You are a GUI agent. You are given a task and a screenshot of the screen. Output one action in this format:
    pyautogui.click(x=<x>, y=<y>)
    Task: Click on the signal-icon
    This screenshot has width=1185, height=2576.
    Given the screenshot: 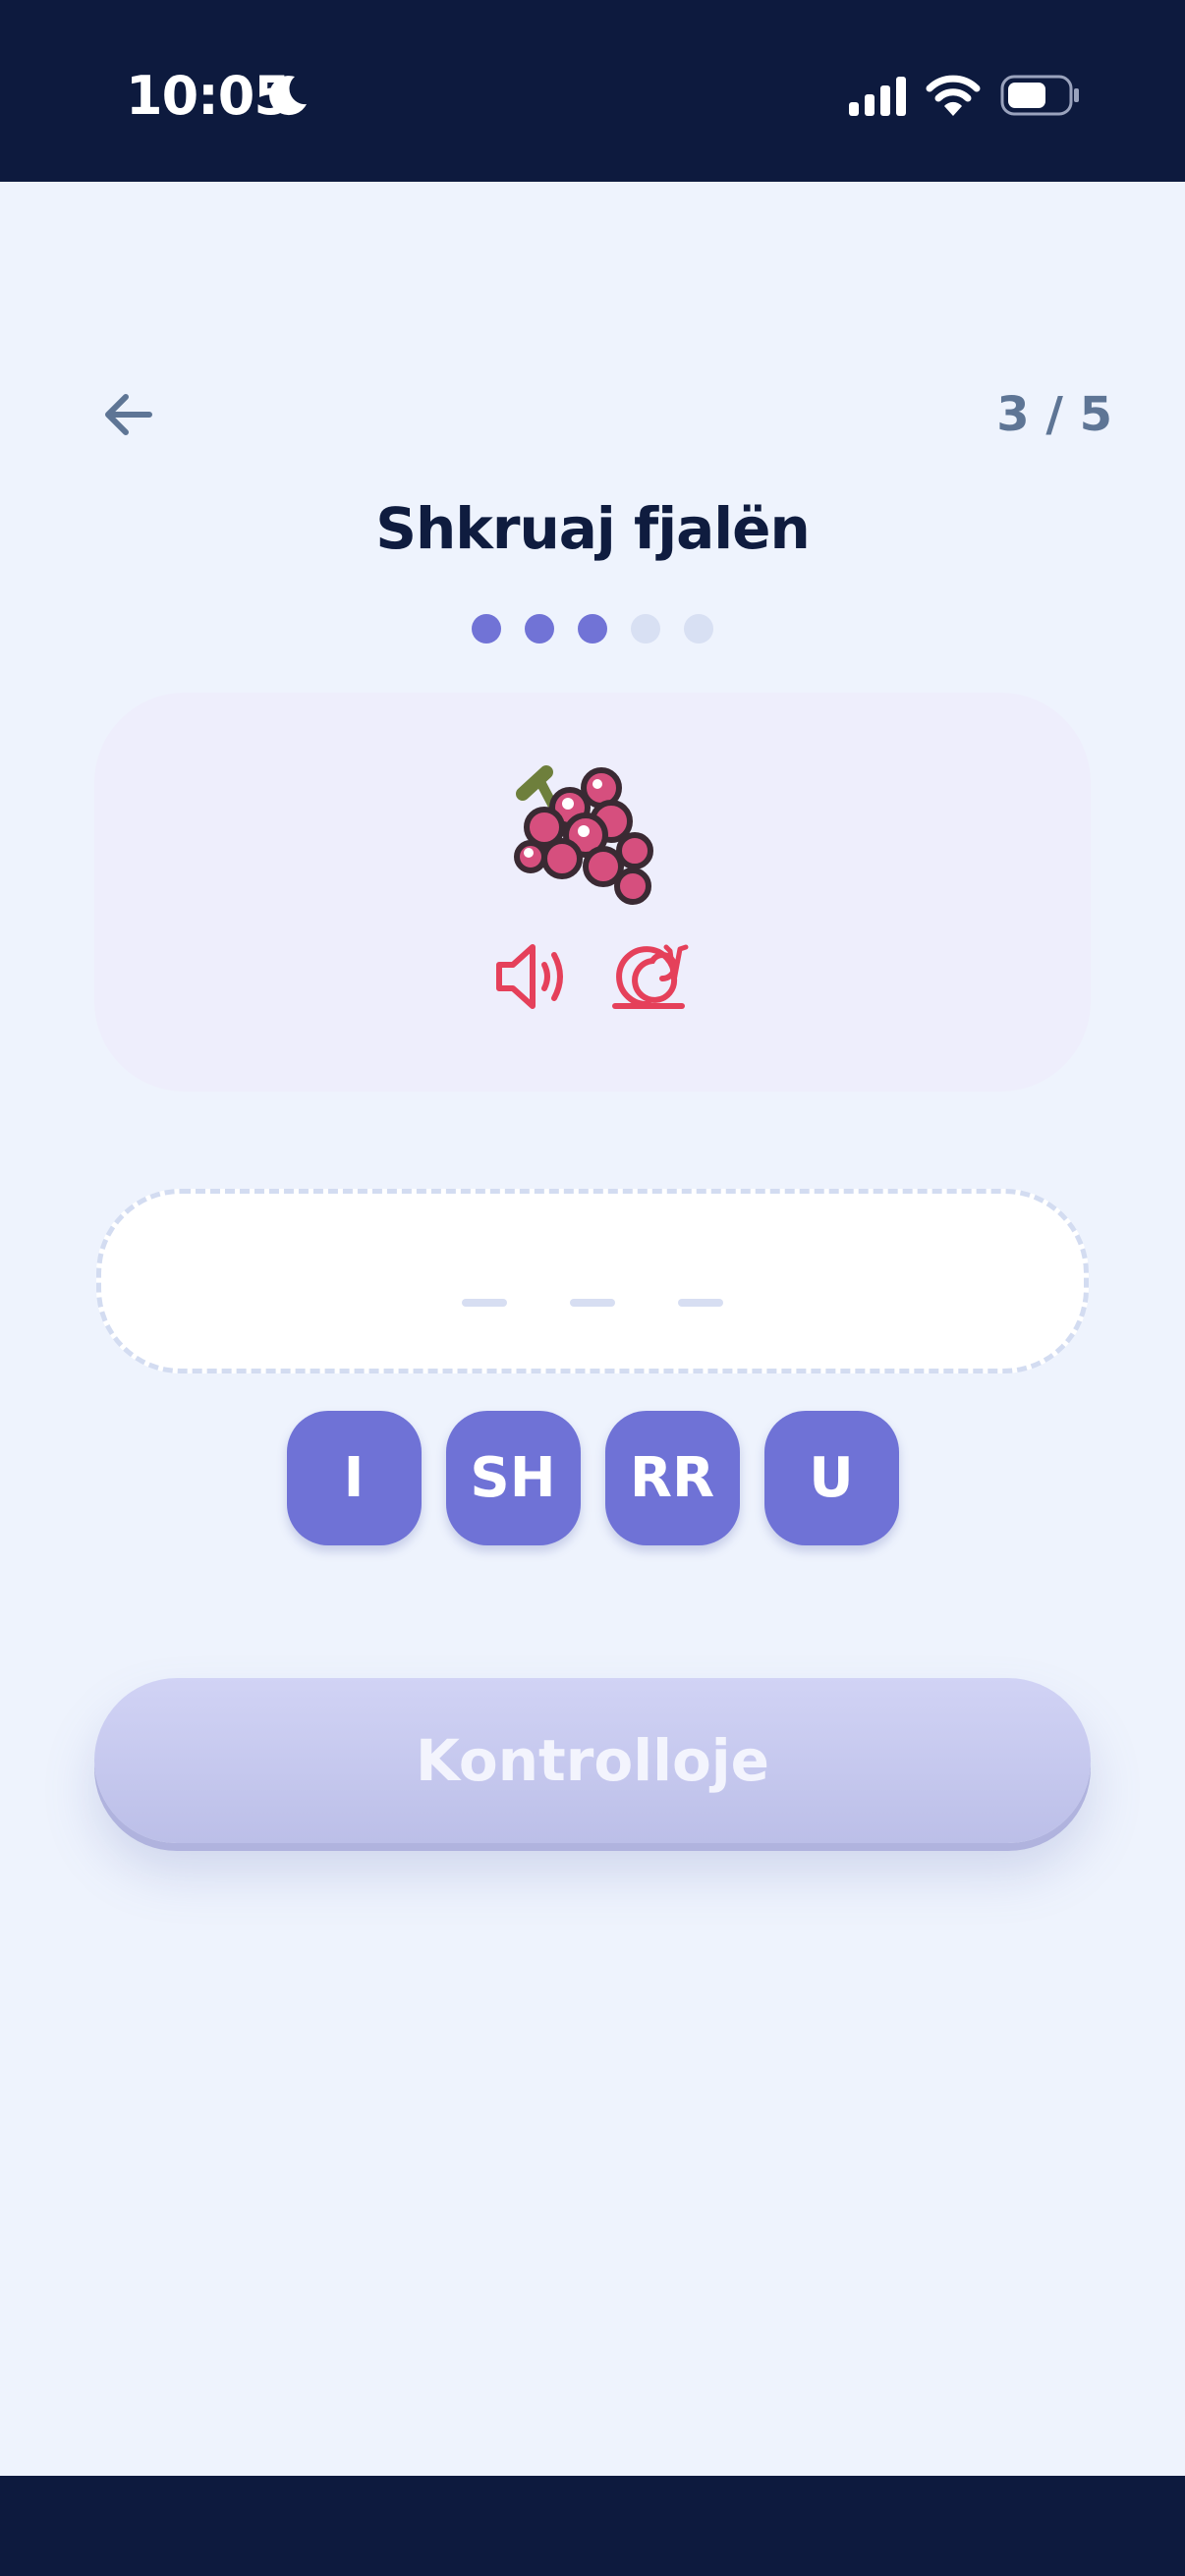 What is the action you would take?
    pyautogui.click(x=878, y=96)
    